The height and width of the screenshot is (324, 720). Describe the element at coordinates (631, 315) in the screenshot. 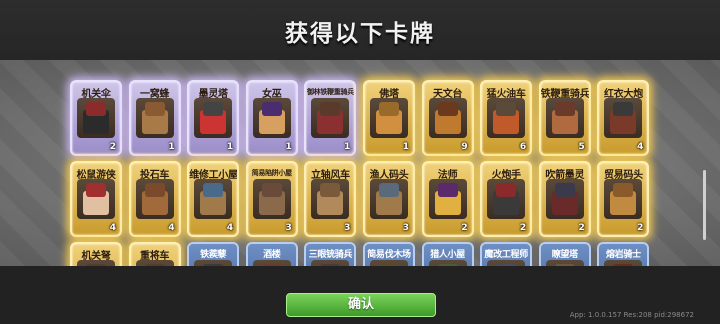

I see `version-info: App: 1.0.0.157 Res:208 pid:298672` at that location.